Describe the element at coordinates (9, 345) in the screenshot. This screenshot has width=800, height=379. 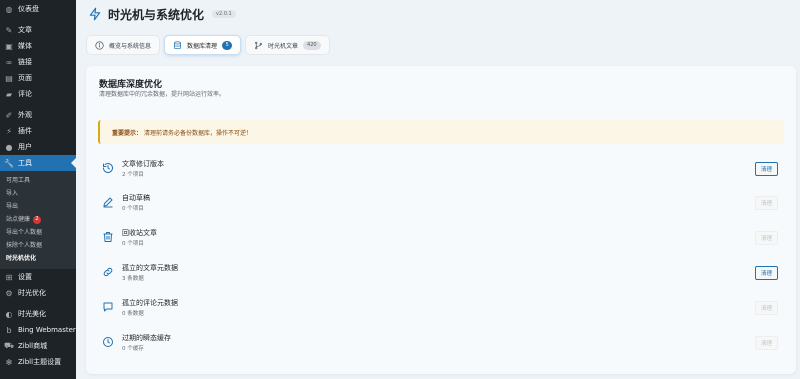
I see `cart-icon: ⛟` at that location.